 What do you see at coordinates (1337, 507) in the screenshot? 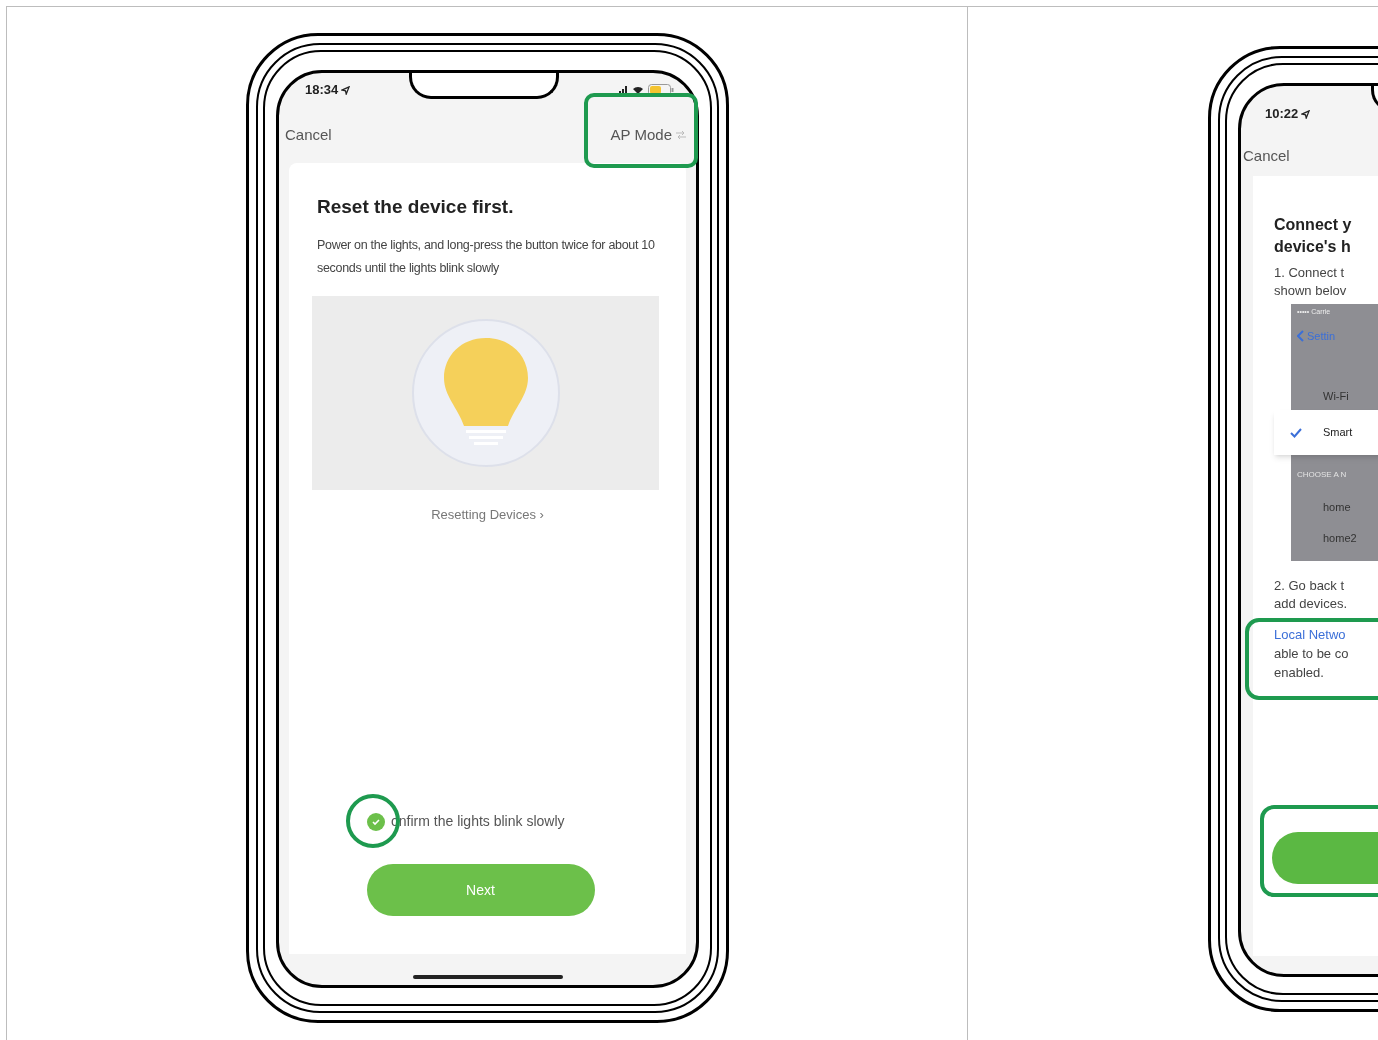
I see `network-name: home` at bounding box center [1337, 507].